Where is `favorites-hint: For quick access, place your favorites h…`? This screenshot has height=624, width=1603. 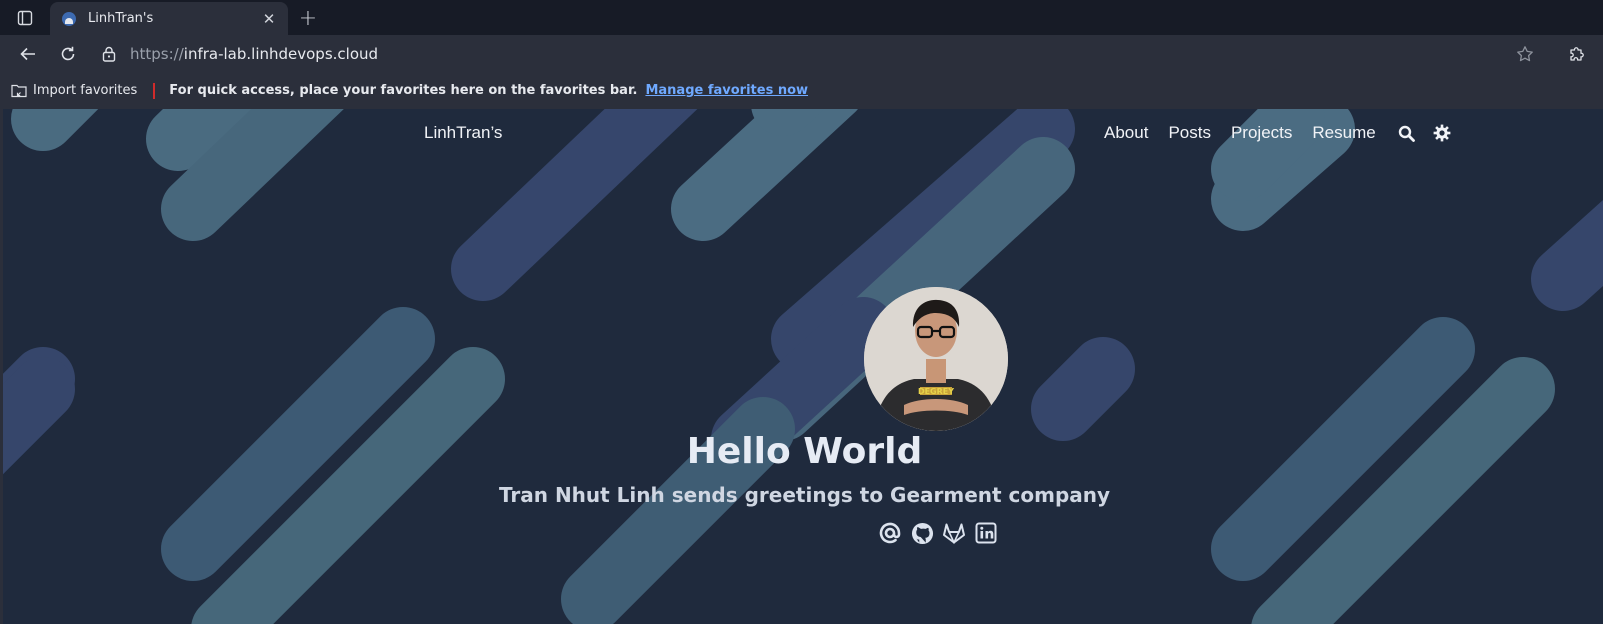
favorites-hint: For quick access, place your favorites h… is located at coordinates (403, 90).